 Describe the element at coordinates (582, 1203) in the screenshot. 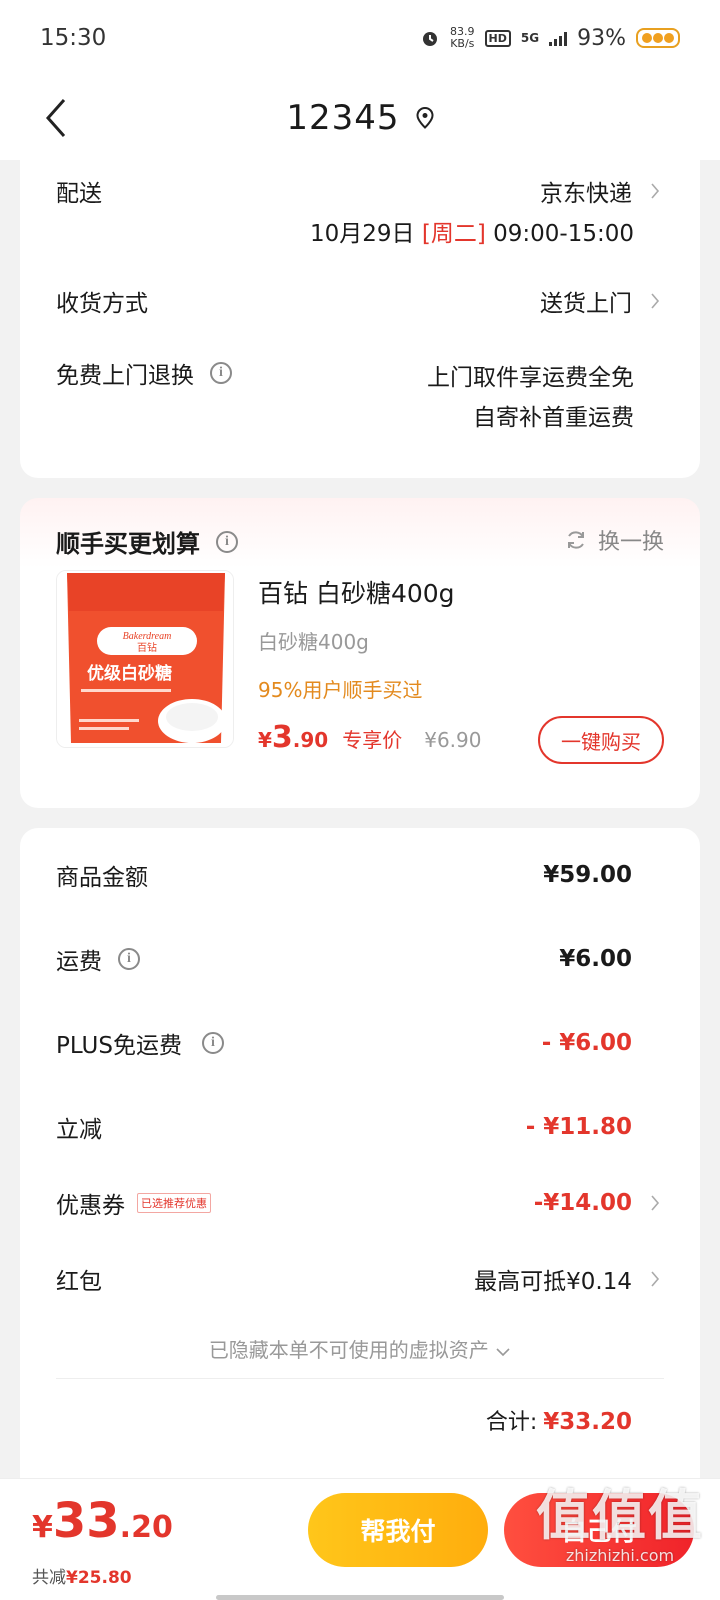

I see `coupon-amount: -¥14.00` at that location.